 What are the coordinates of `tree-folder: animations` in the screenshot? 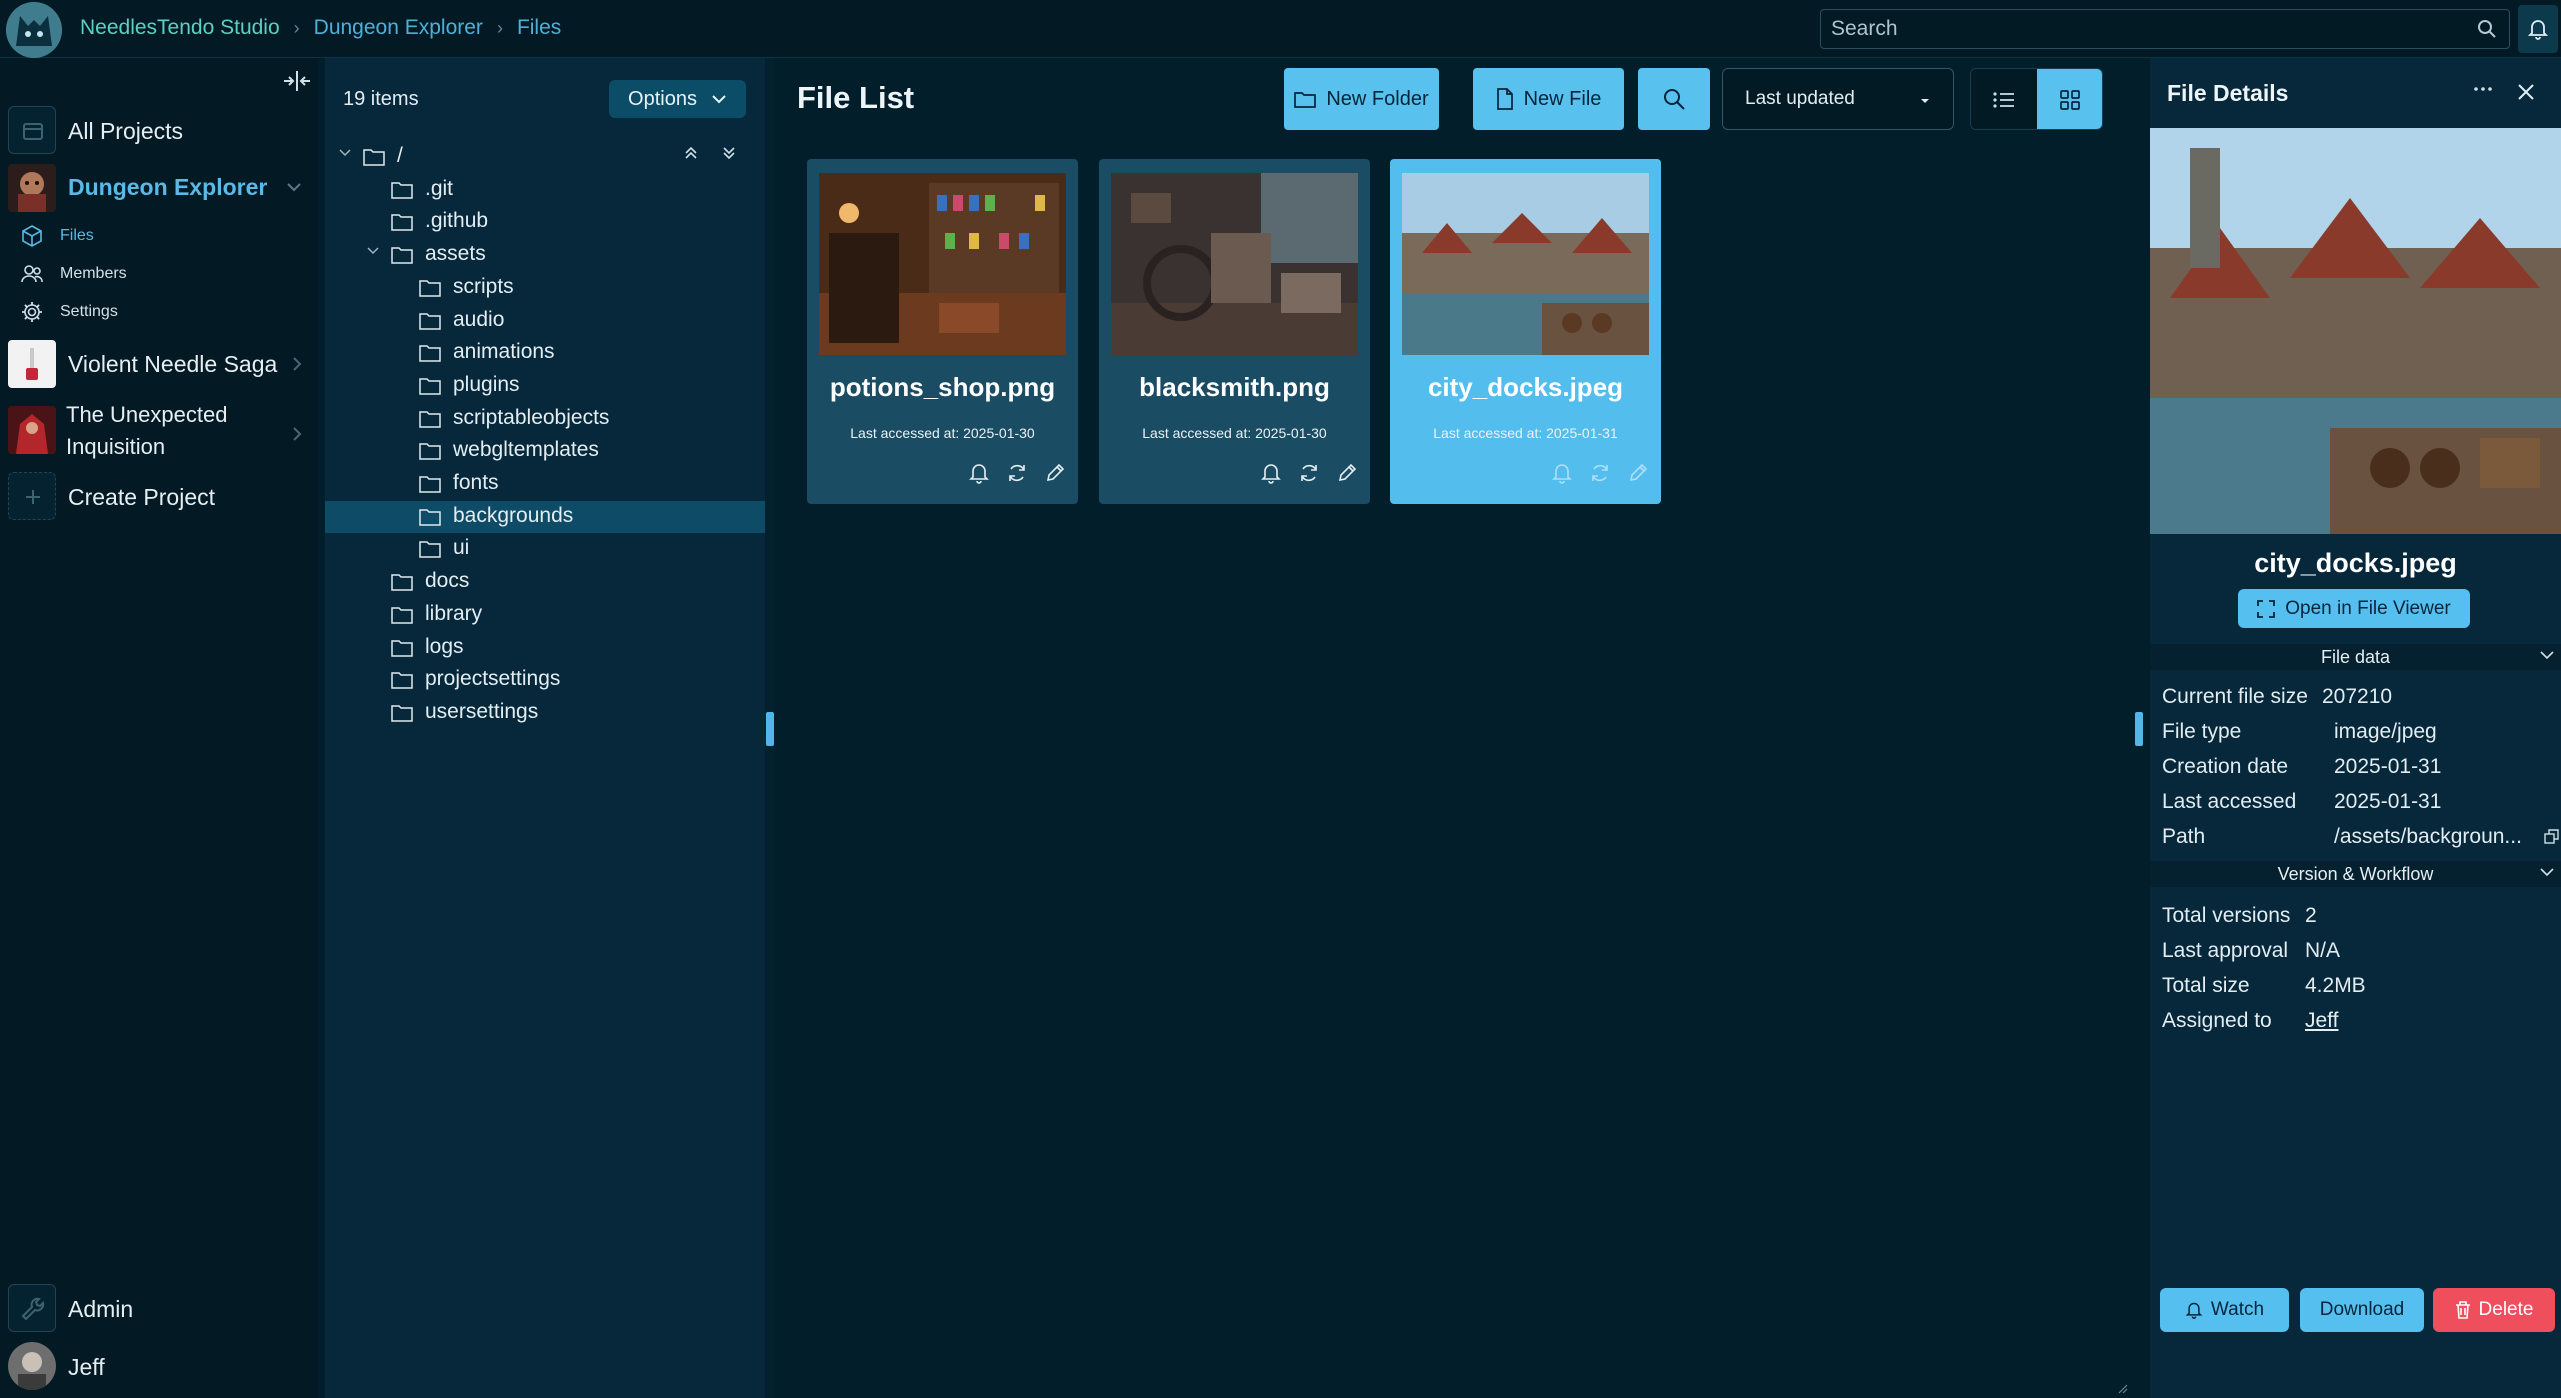 It's located at (545, 353).